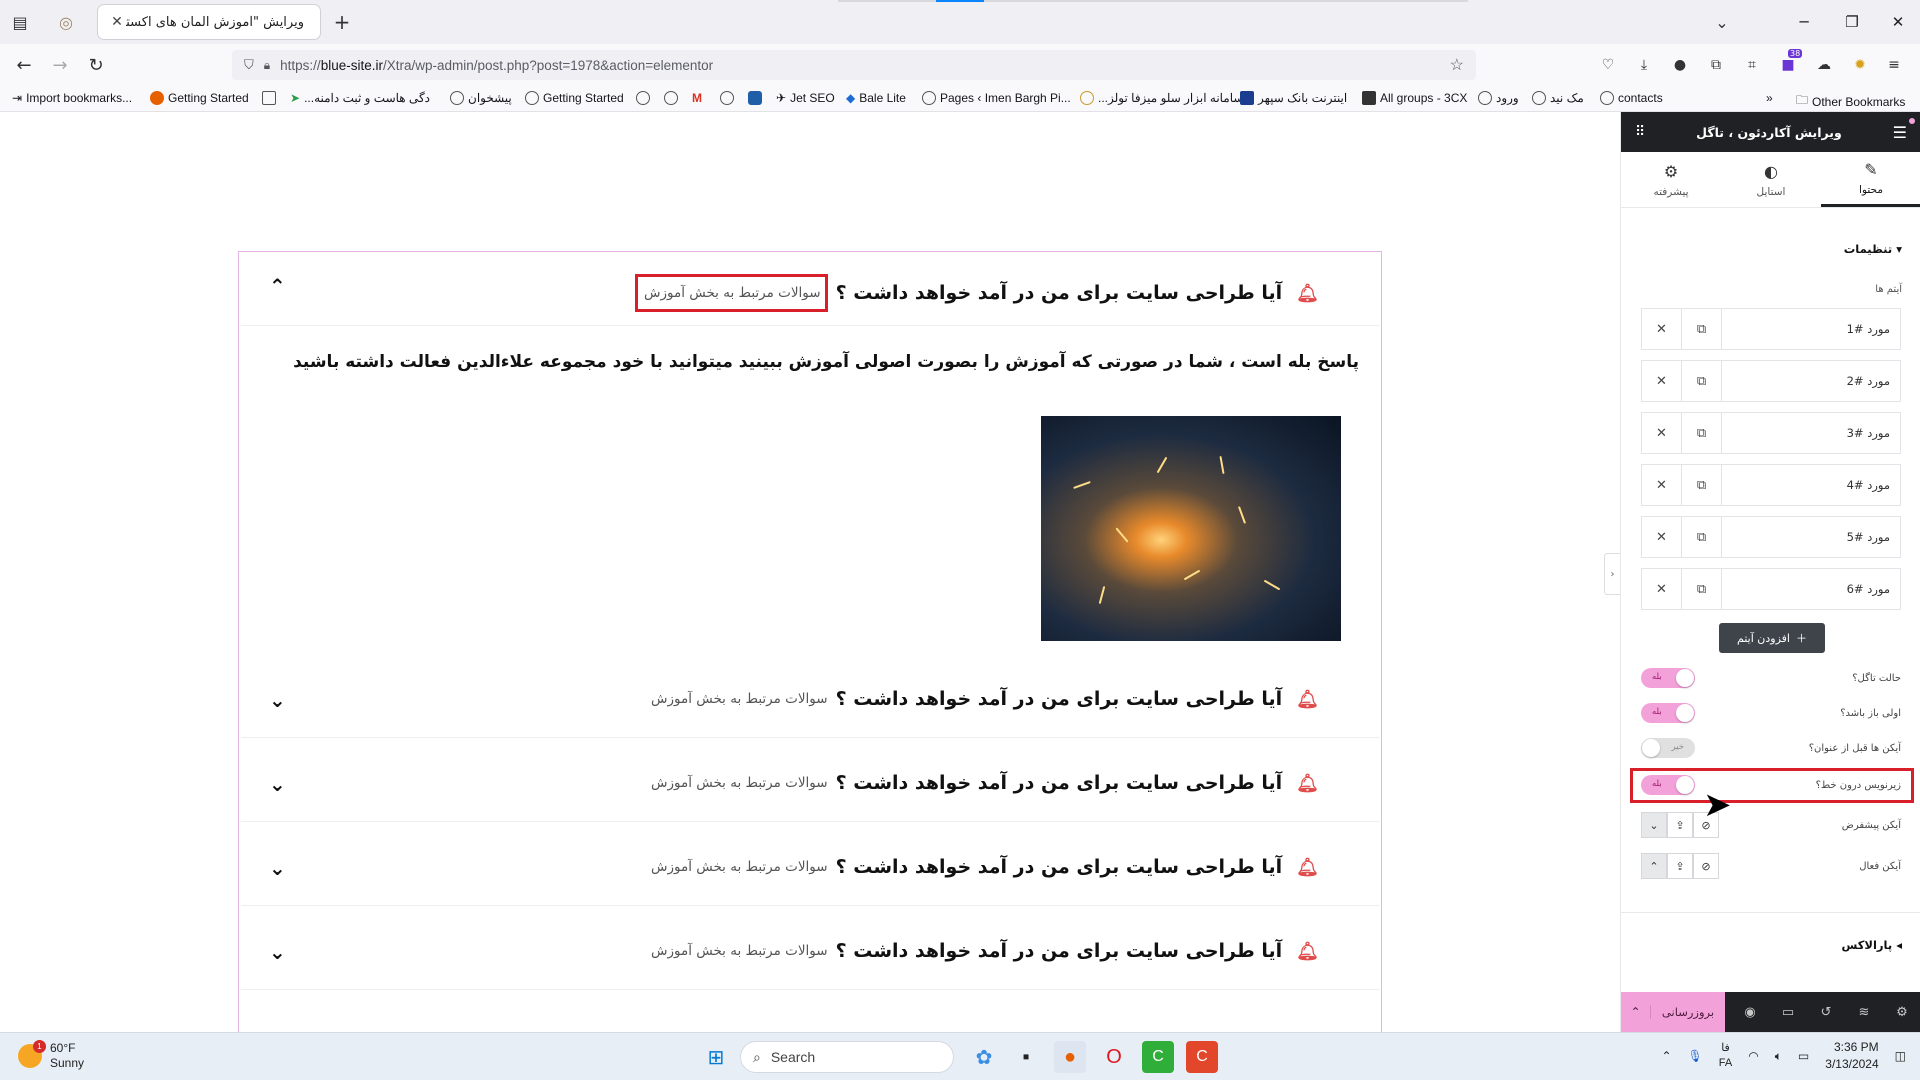 Image resolution: width=1920 pixels, height=1080 pixels. What do you see at coordinates (20, 22) in the screenshot?
I see `tab-overview-icon: ▤` at bounding box center [20, 22].